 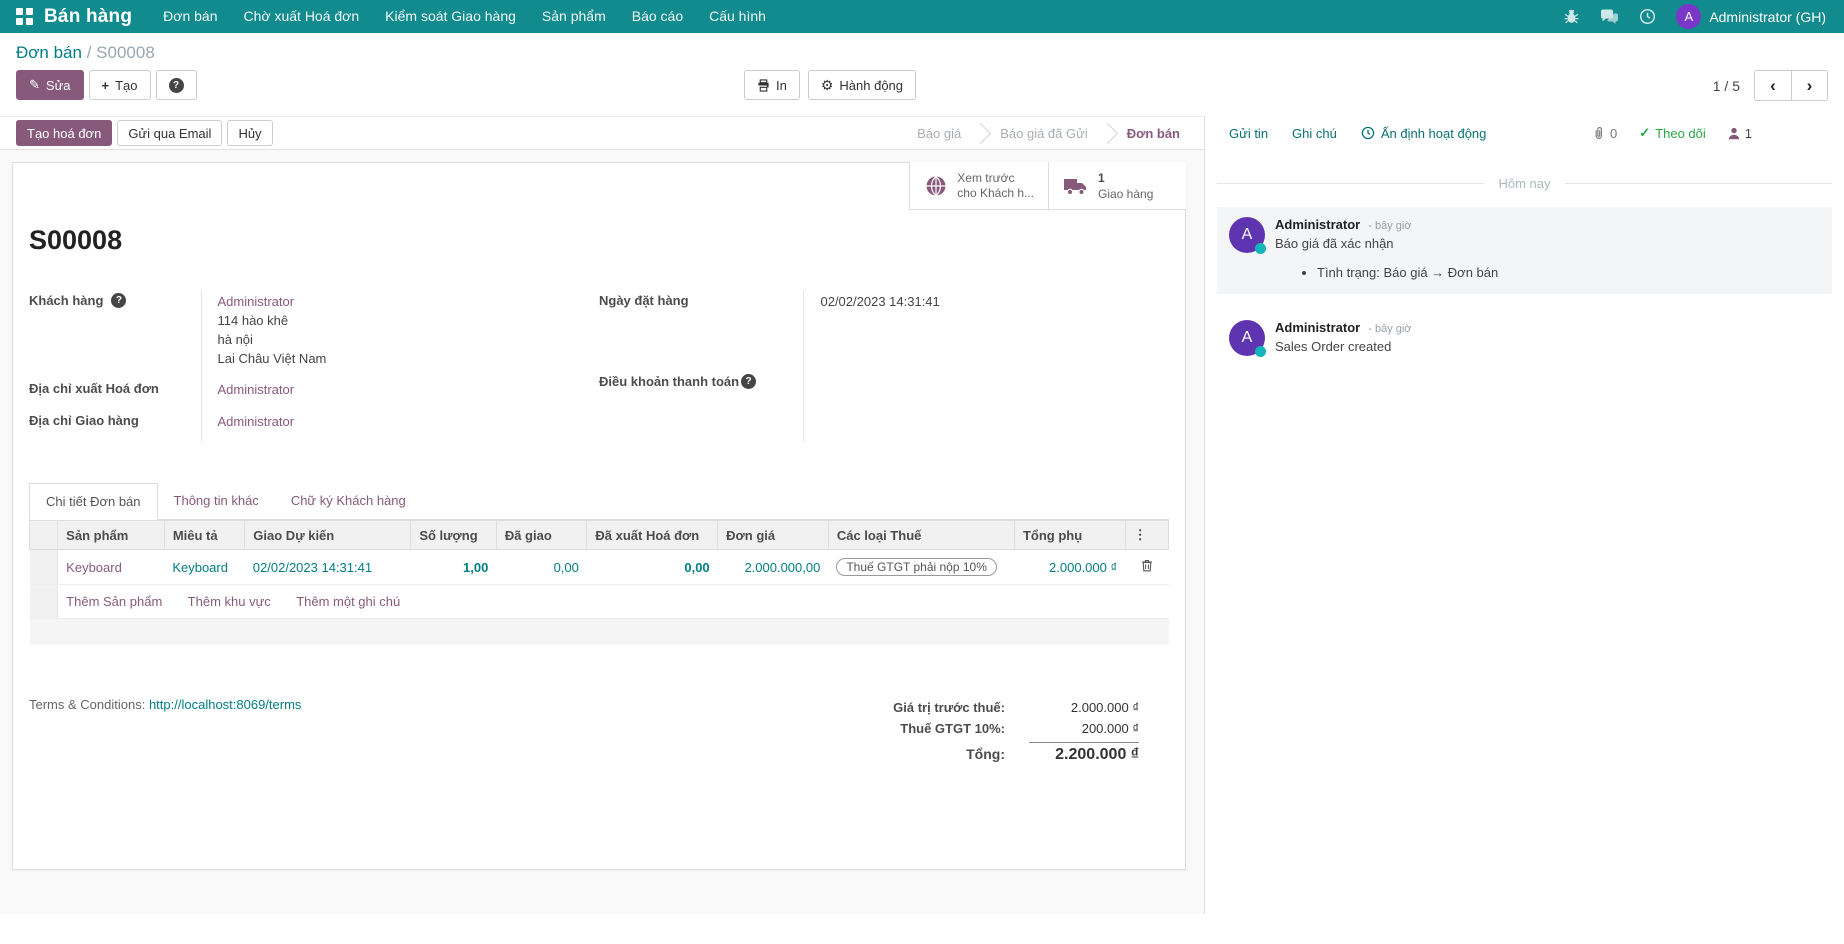 I want to click on nav-item-don-ban: Đơn bán, so click(x=190, y=16).